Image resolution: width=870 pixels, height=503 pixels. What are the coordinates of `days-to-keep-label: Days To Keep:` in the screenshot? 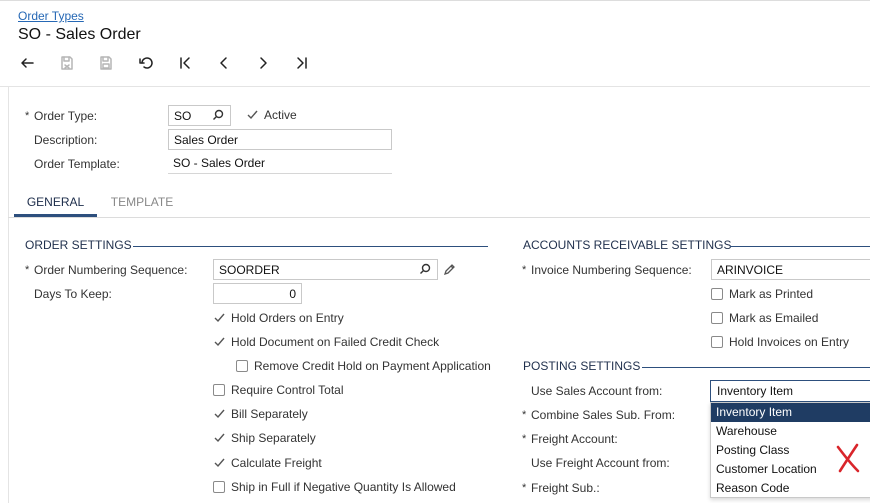 It's located at (73, 294).